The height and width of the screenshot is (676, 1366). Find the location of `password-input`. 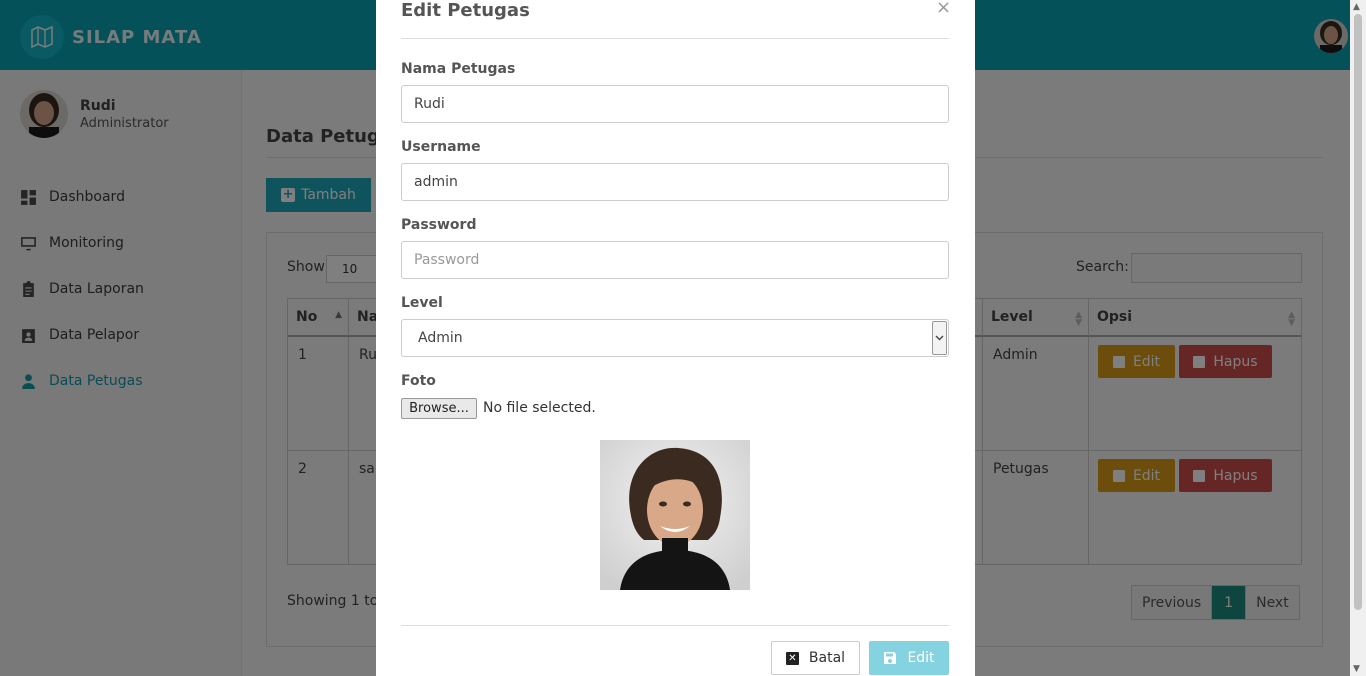

password-input is located at coordinates (675, 260).